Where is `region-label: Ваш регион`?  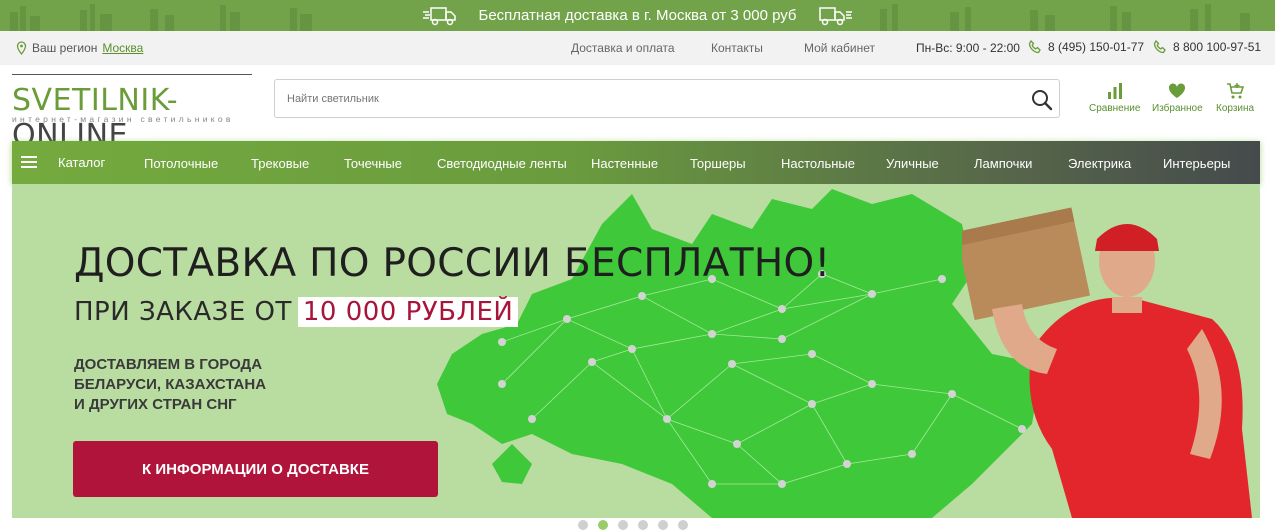
region-label: Ваш регион is located at coordinates (65, 48).